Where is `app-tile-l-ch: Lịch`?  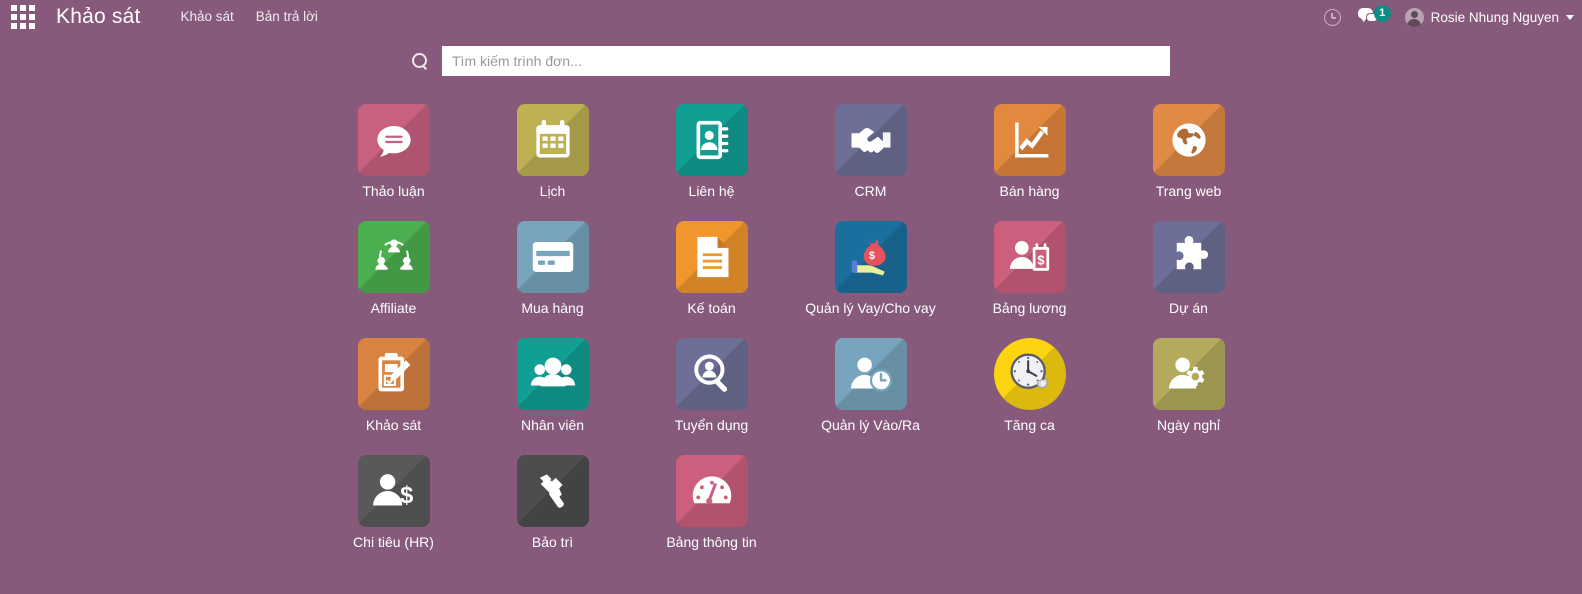
app-tile-l-ch: Lịch is located at coordinates (552, 158).